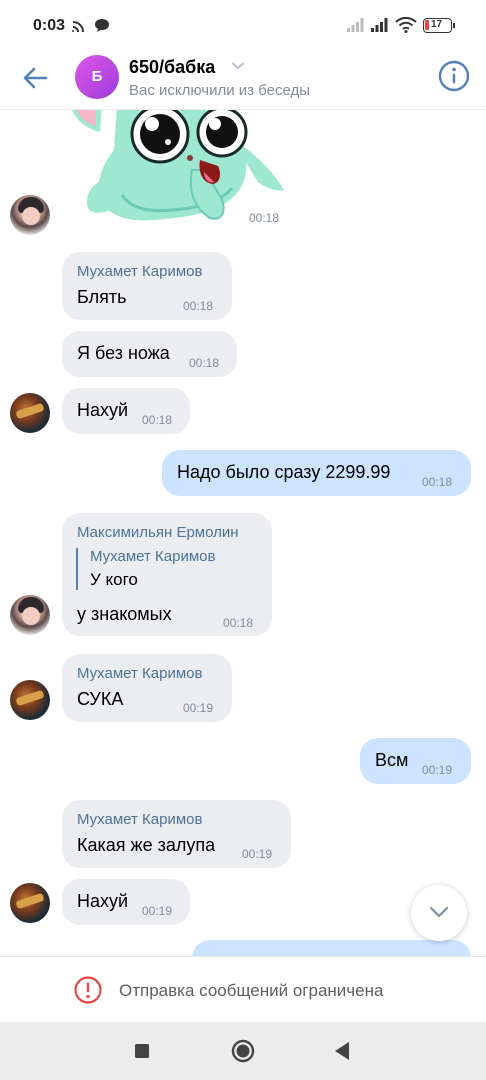 Image resolution: width=486 pixels, height=1080 pixels. What do you see at coordinates (264, 218) in the screenshot?
I see `sticker-timestamp: 00:18` at bounding box center [264, 218].